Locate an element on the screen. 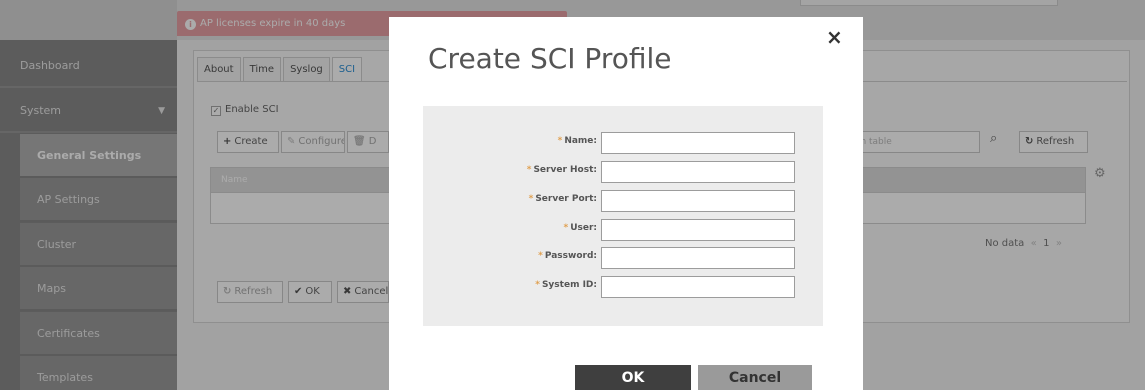 This screenshot has width=1145, height=390. form-row-password: * Password: is located at coordinates (623, 258).